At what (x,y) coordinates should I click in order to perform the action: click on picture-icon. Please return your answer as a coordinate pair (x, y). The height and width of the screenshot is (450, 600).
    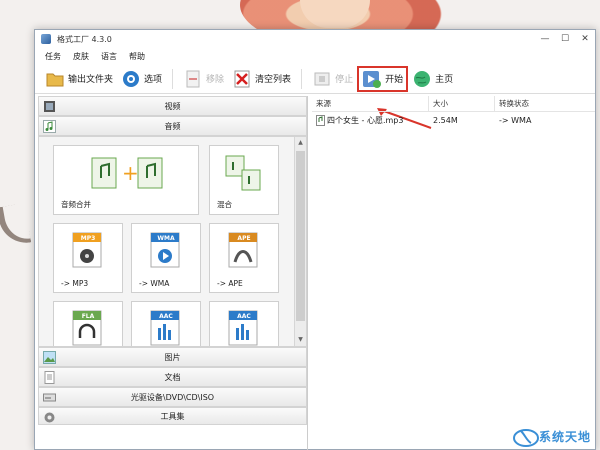
    Looking at the image, I should click on (49, 357).